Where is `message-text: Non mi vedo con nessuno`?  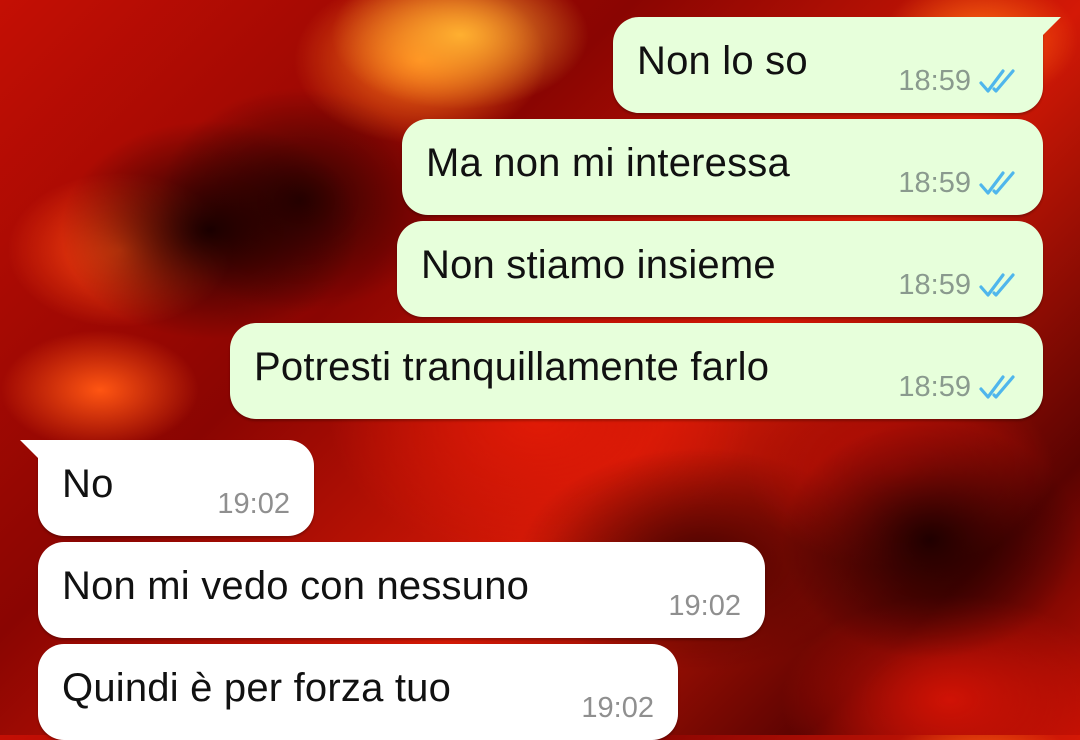 message-text: Non mi vedo con nessuno is located at coordinates (296, 586).